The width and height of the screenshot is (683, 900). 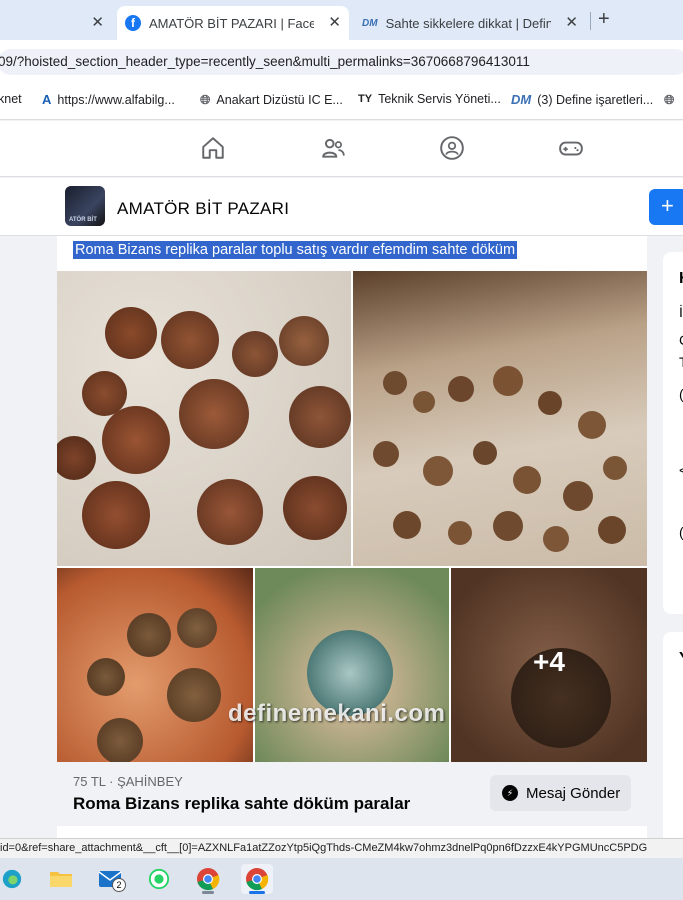 I want to click on tab-separator, so click(x=590, y=21).